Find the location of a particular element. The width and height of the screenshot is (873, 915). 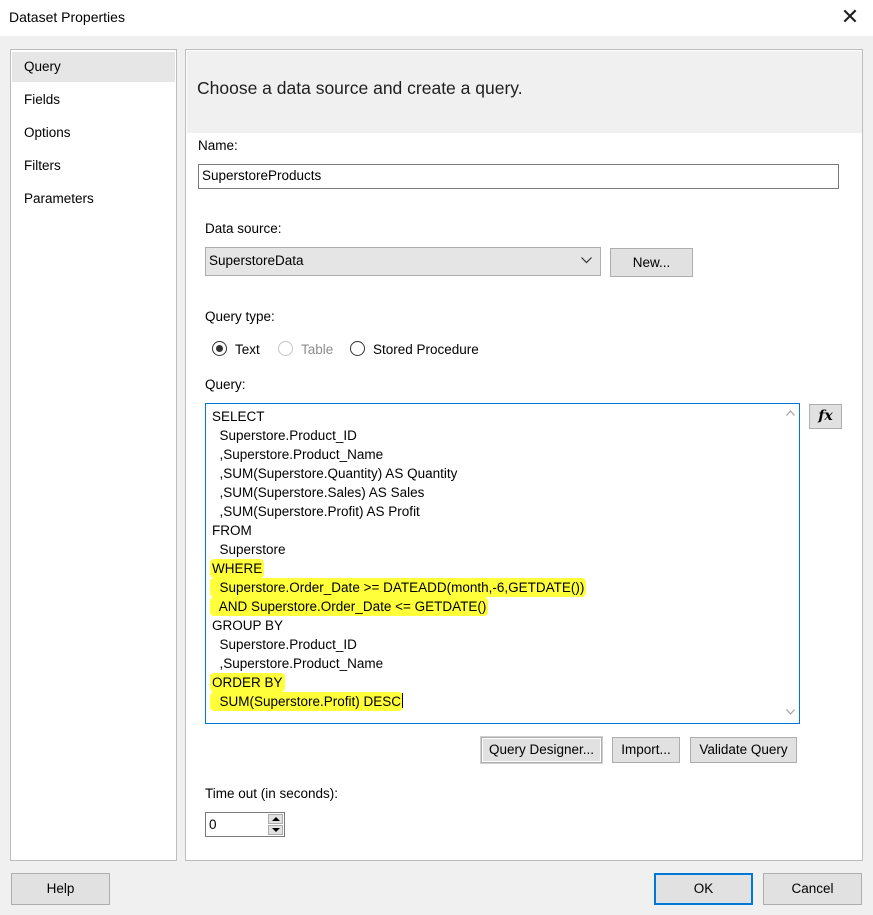

query-type-text-label: Text is located at coordinates (247, 349).